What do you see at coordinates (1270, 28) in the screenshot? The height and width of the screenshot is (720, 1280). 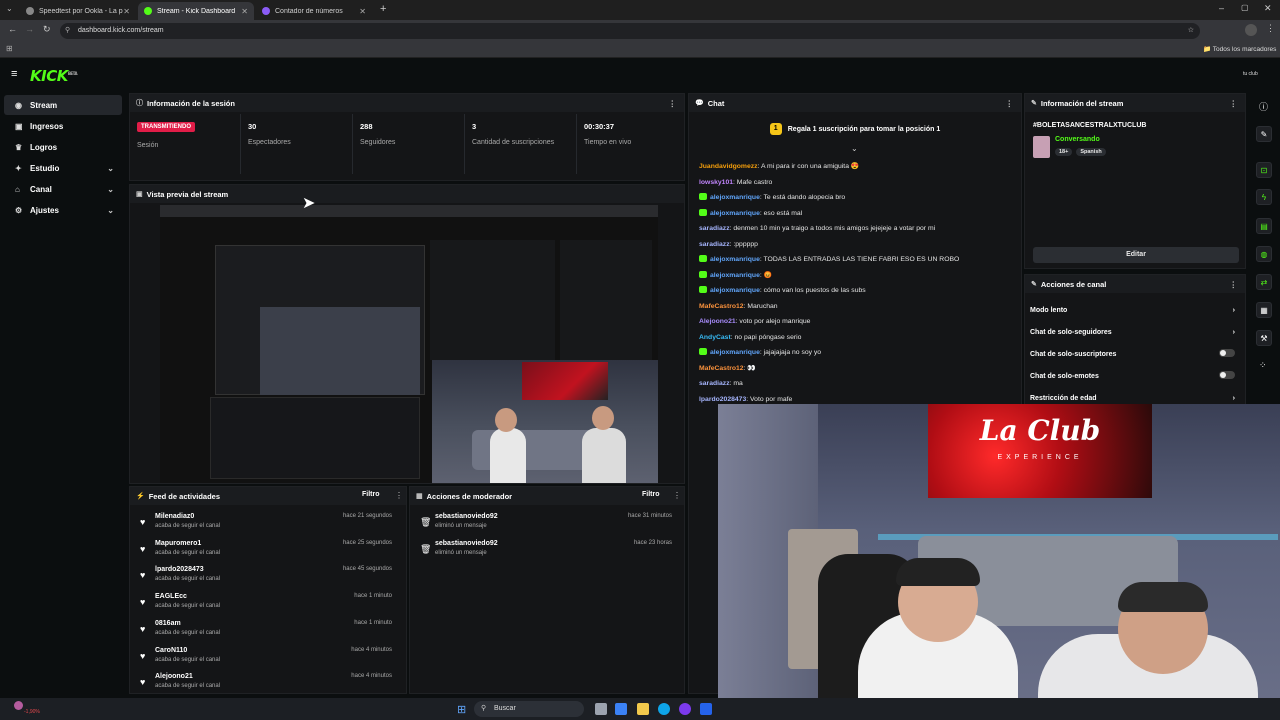 I see `browser-menu-icon: ⋮` at bounding box center [1270, 28].